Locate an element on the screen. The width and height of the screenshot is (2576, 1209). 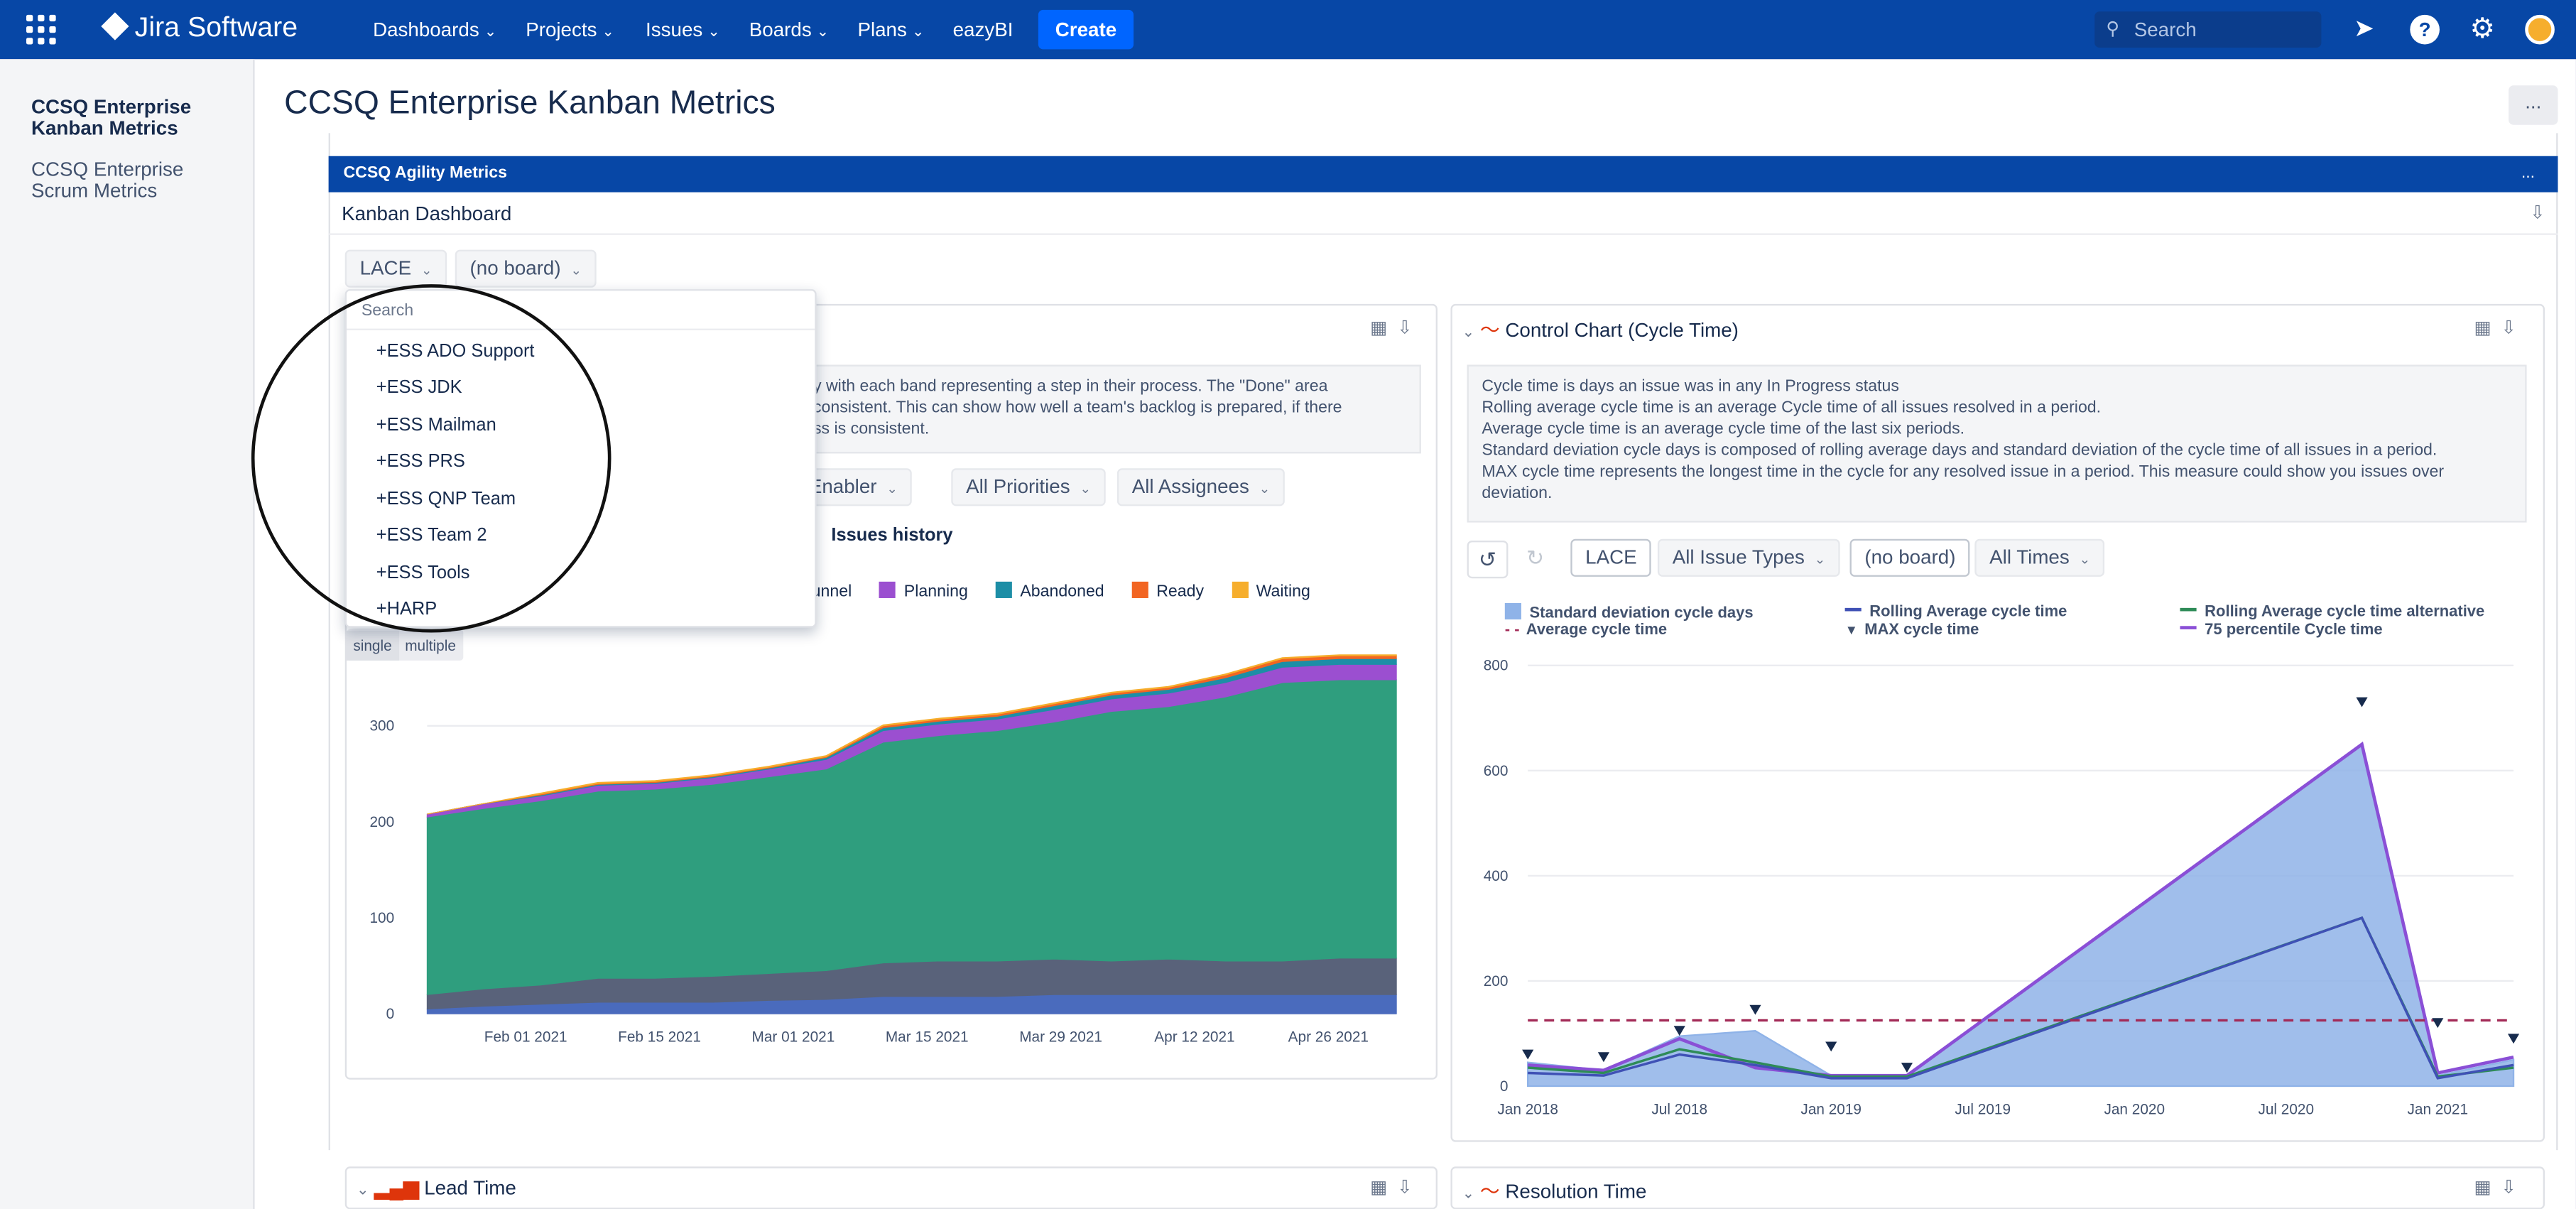
control-time-filter: All Times ⌄ is located at coordinates (2039, 557).